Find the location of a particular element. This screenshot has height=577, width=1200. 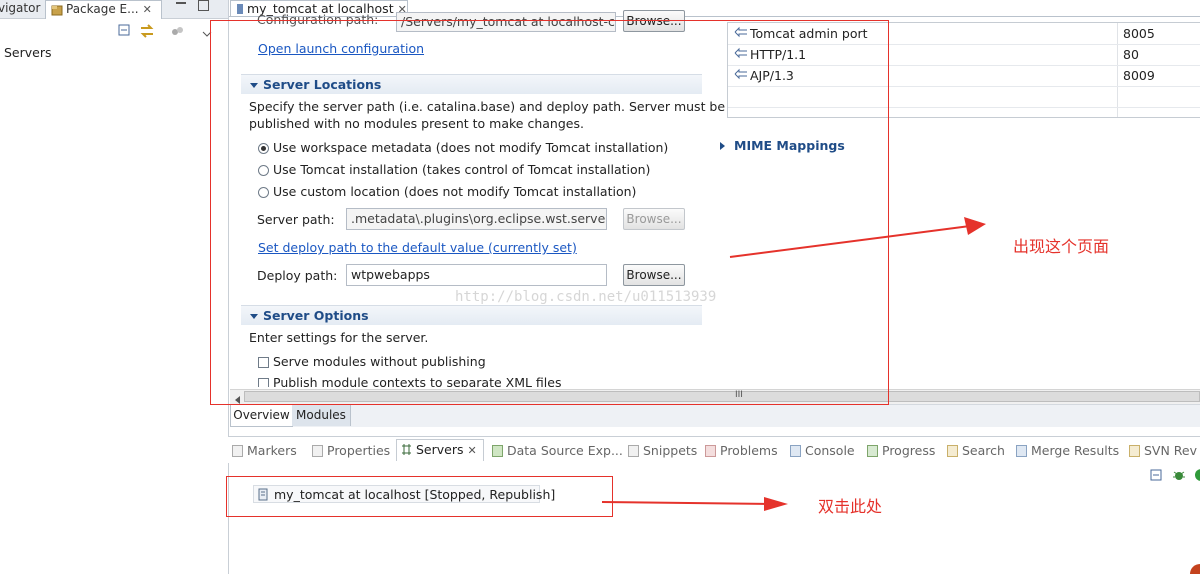

tab-markers: Markers is located at coordinates (264, 451).